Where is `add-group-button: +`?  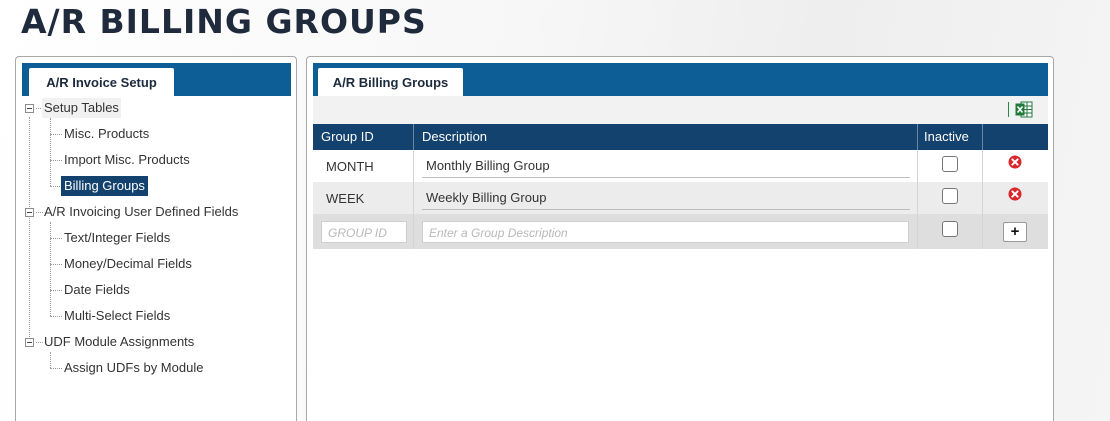 add-group-button: + is located at coordinates (1015, 232).